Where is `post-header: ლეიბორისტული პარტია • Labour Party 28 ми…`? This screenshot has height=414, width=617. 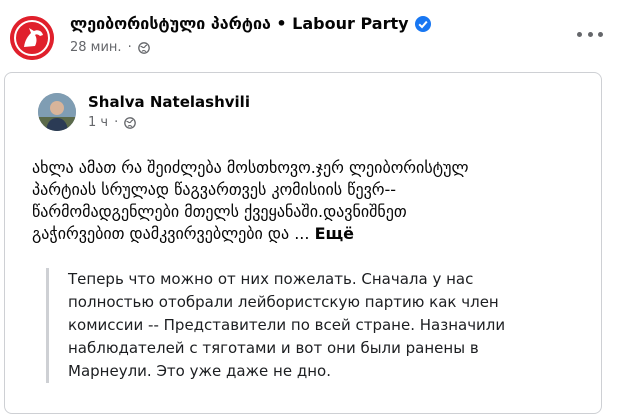 post-header: ლეიბორისტული პარტია • Labour Party 28 ми… is located at coordinates (313, 36).